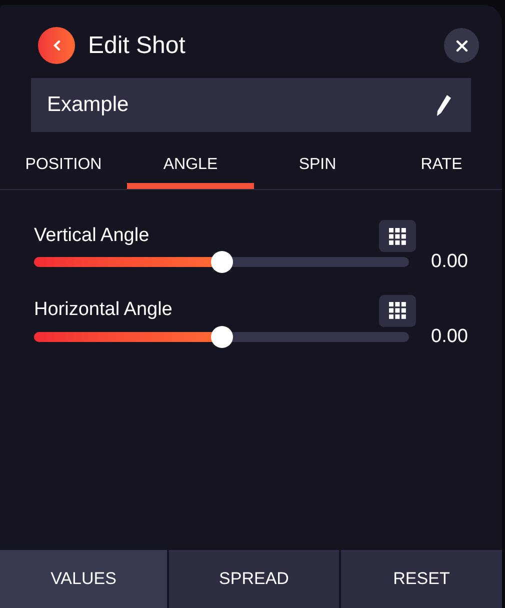 The width and height of the screenshot is (505, 608). I want to click on slider-label: Horizontal Angle, so click(103, 310).